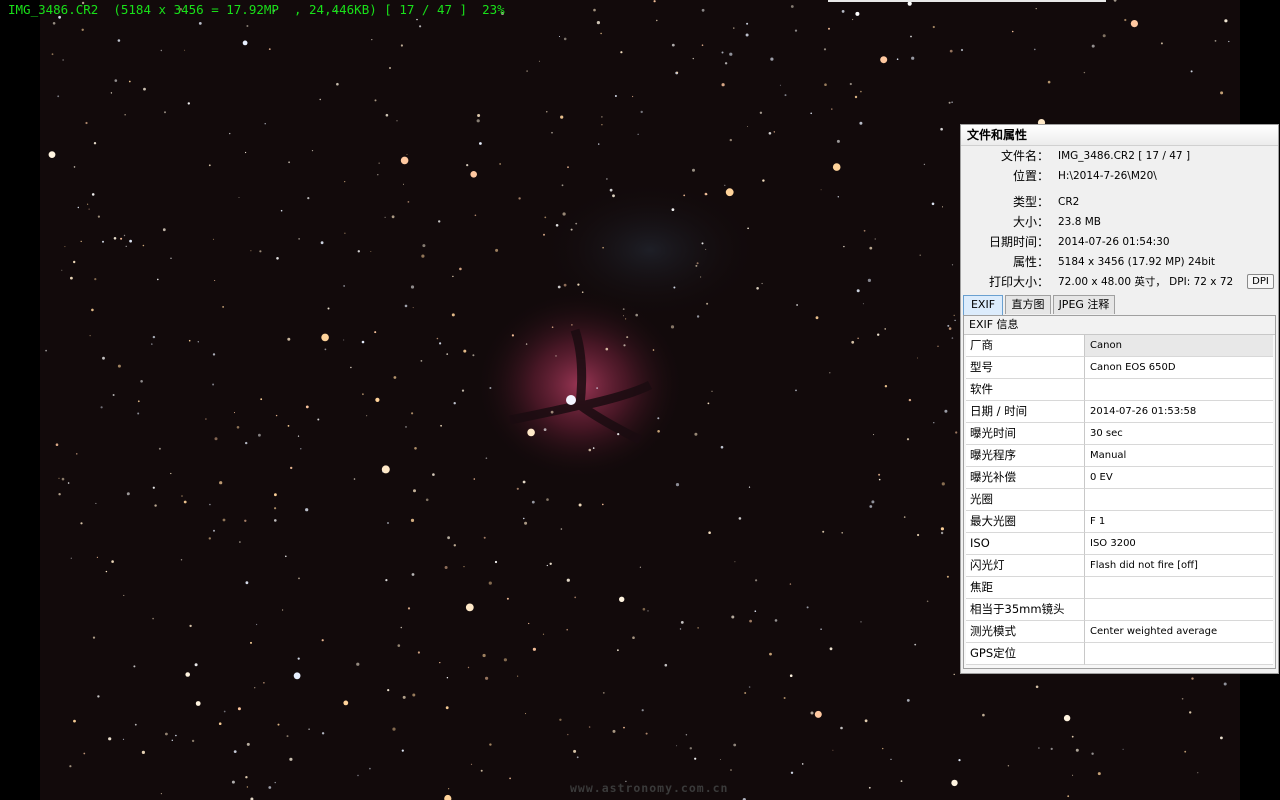 Image resolution: width=1280 pixels, height=800 pixels. What do you see at coordinates (1025, 544) in the screenshot?
I see `exif-key: ISO` at bounding box center [1025, 544].